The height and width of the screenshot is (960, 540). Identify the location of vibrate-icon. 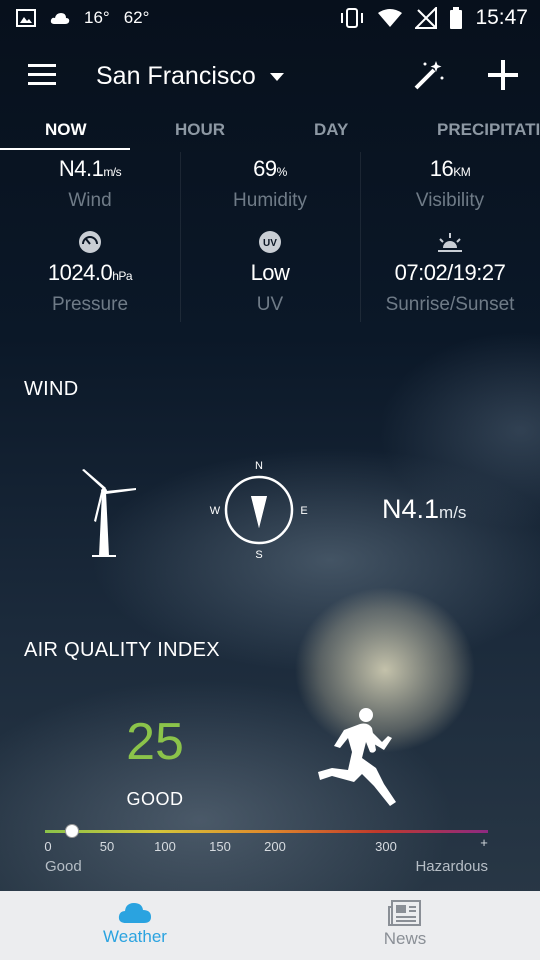
(352, 18).